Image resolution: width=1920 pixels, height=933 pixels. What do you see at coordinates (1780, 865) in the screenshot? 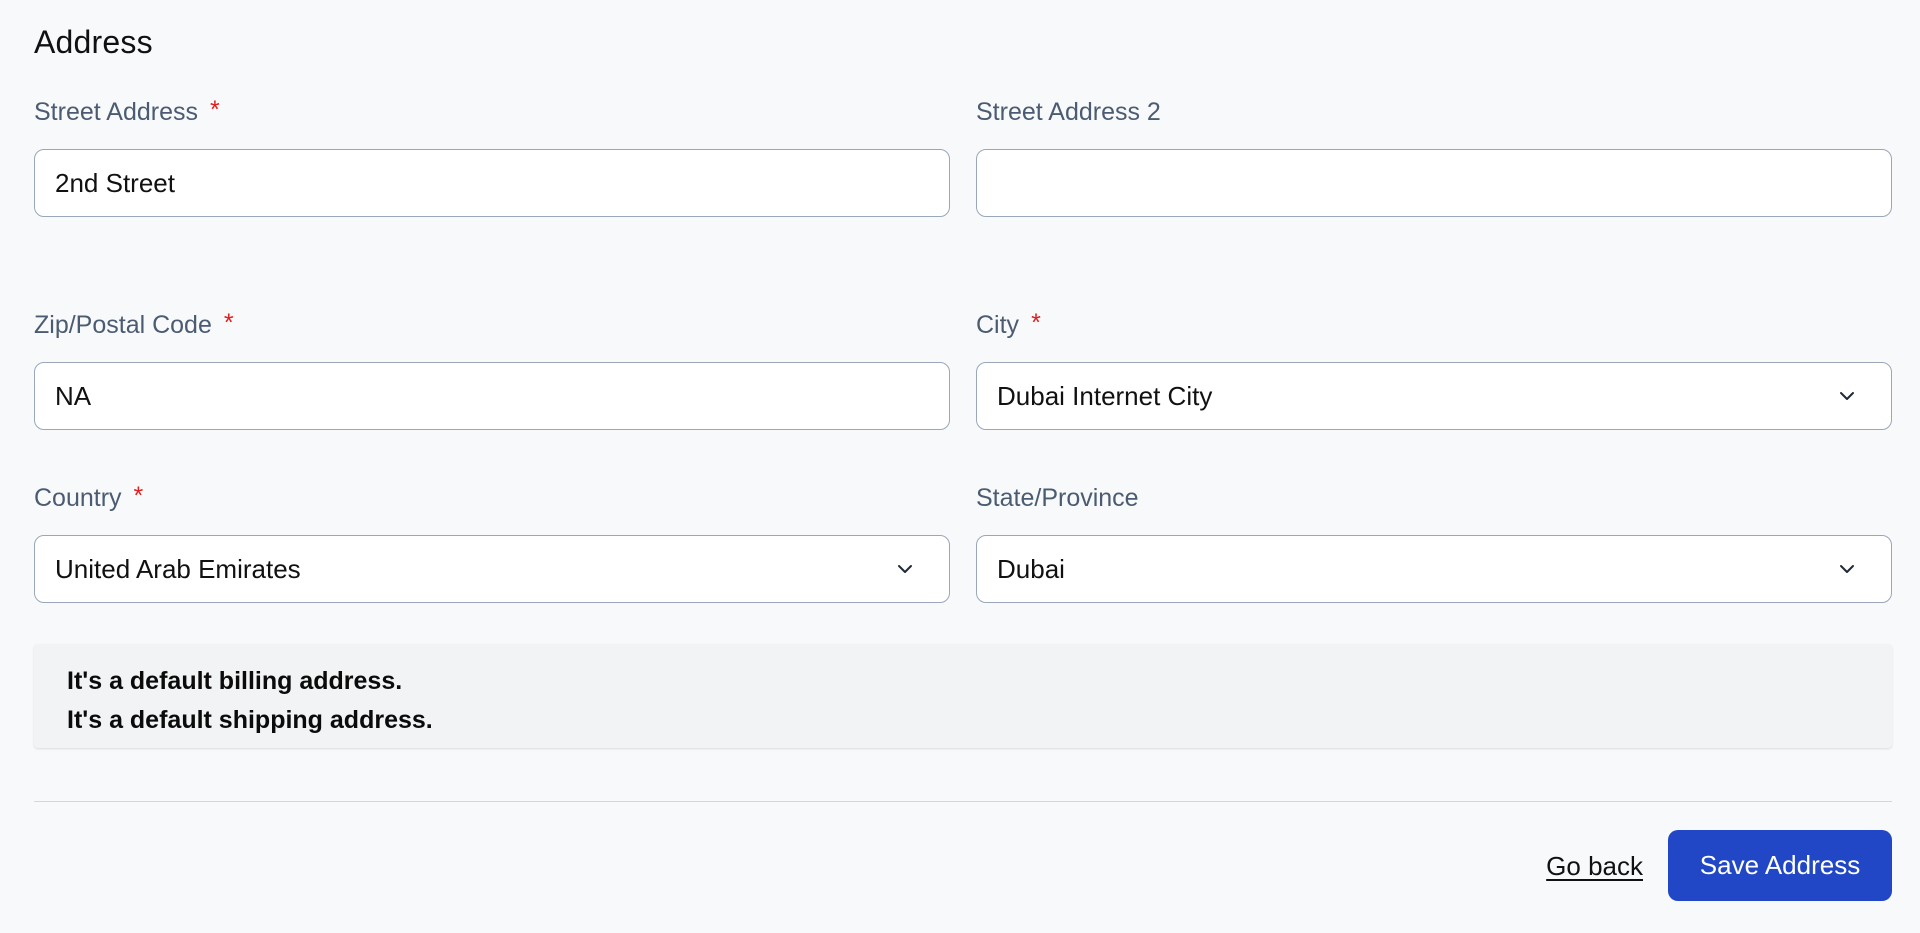
I see `save-address-button: Save Address` at bounding box center [1780, 865].